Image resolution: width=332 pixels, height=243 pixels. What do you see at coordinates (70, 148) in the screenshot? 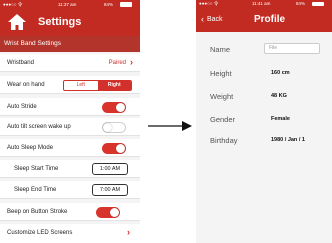
I see `auto-sleep-row: Auto Sleep Mode` at bounding box center [70, 148].